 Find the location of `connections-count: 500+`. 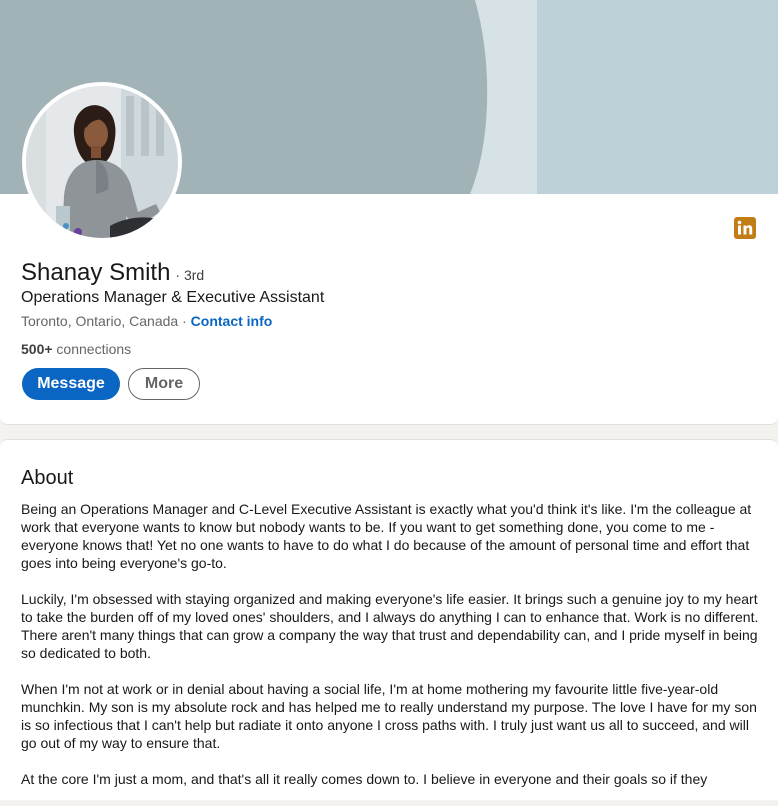

connections-count: 500+ is located at coordinates (37, 349).